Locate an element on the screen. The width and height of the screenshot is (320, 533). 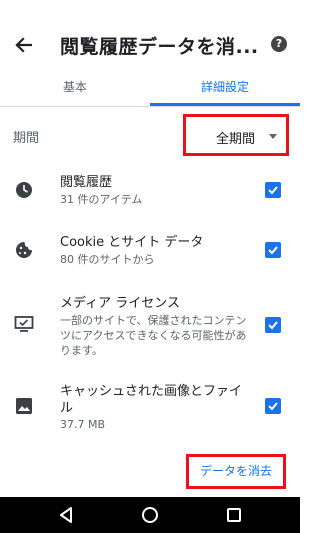
cache-row: キャッシュされた画像とファイル 37.7 MB is located at coordinates (150, 407).